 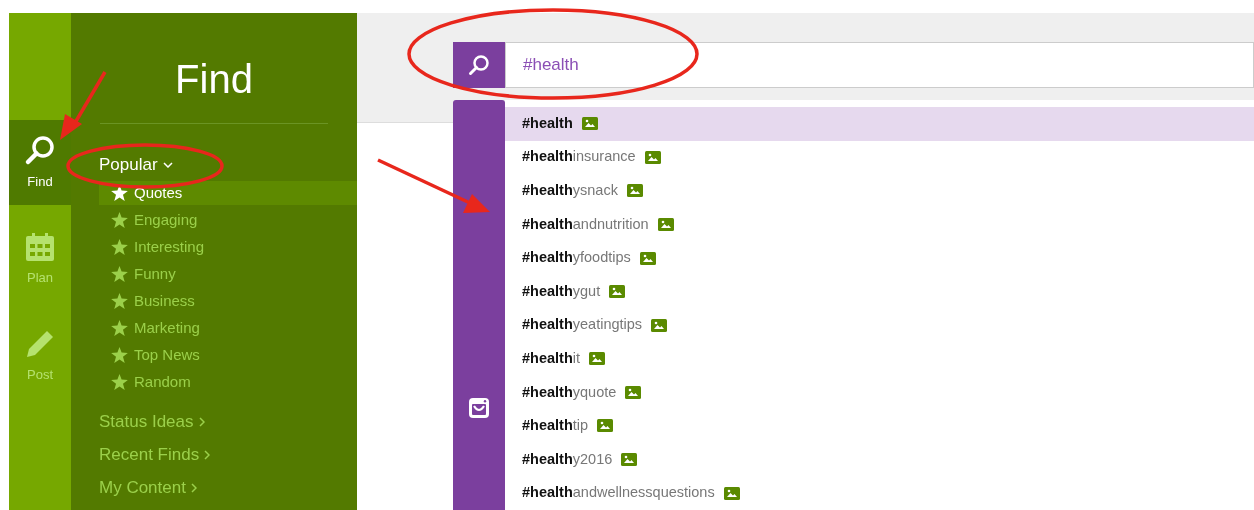 I want to click on chevron-down-icon, so click(x=167, y=164).